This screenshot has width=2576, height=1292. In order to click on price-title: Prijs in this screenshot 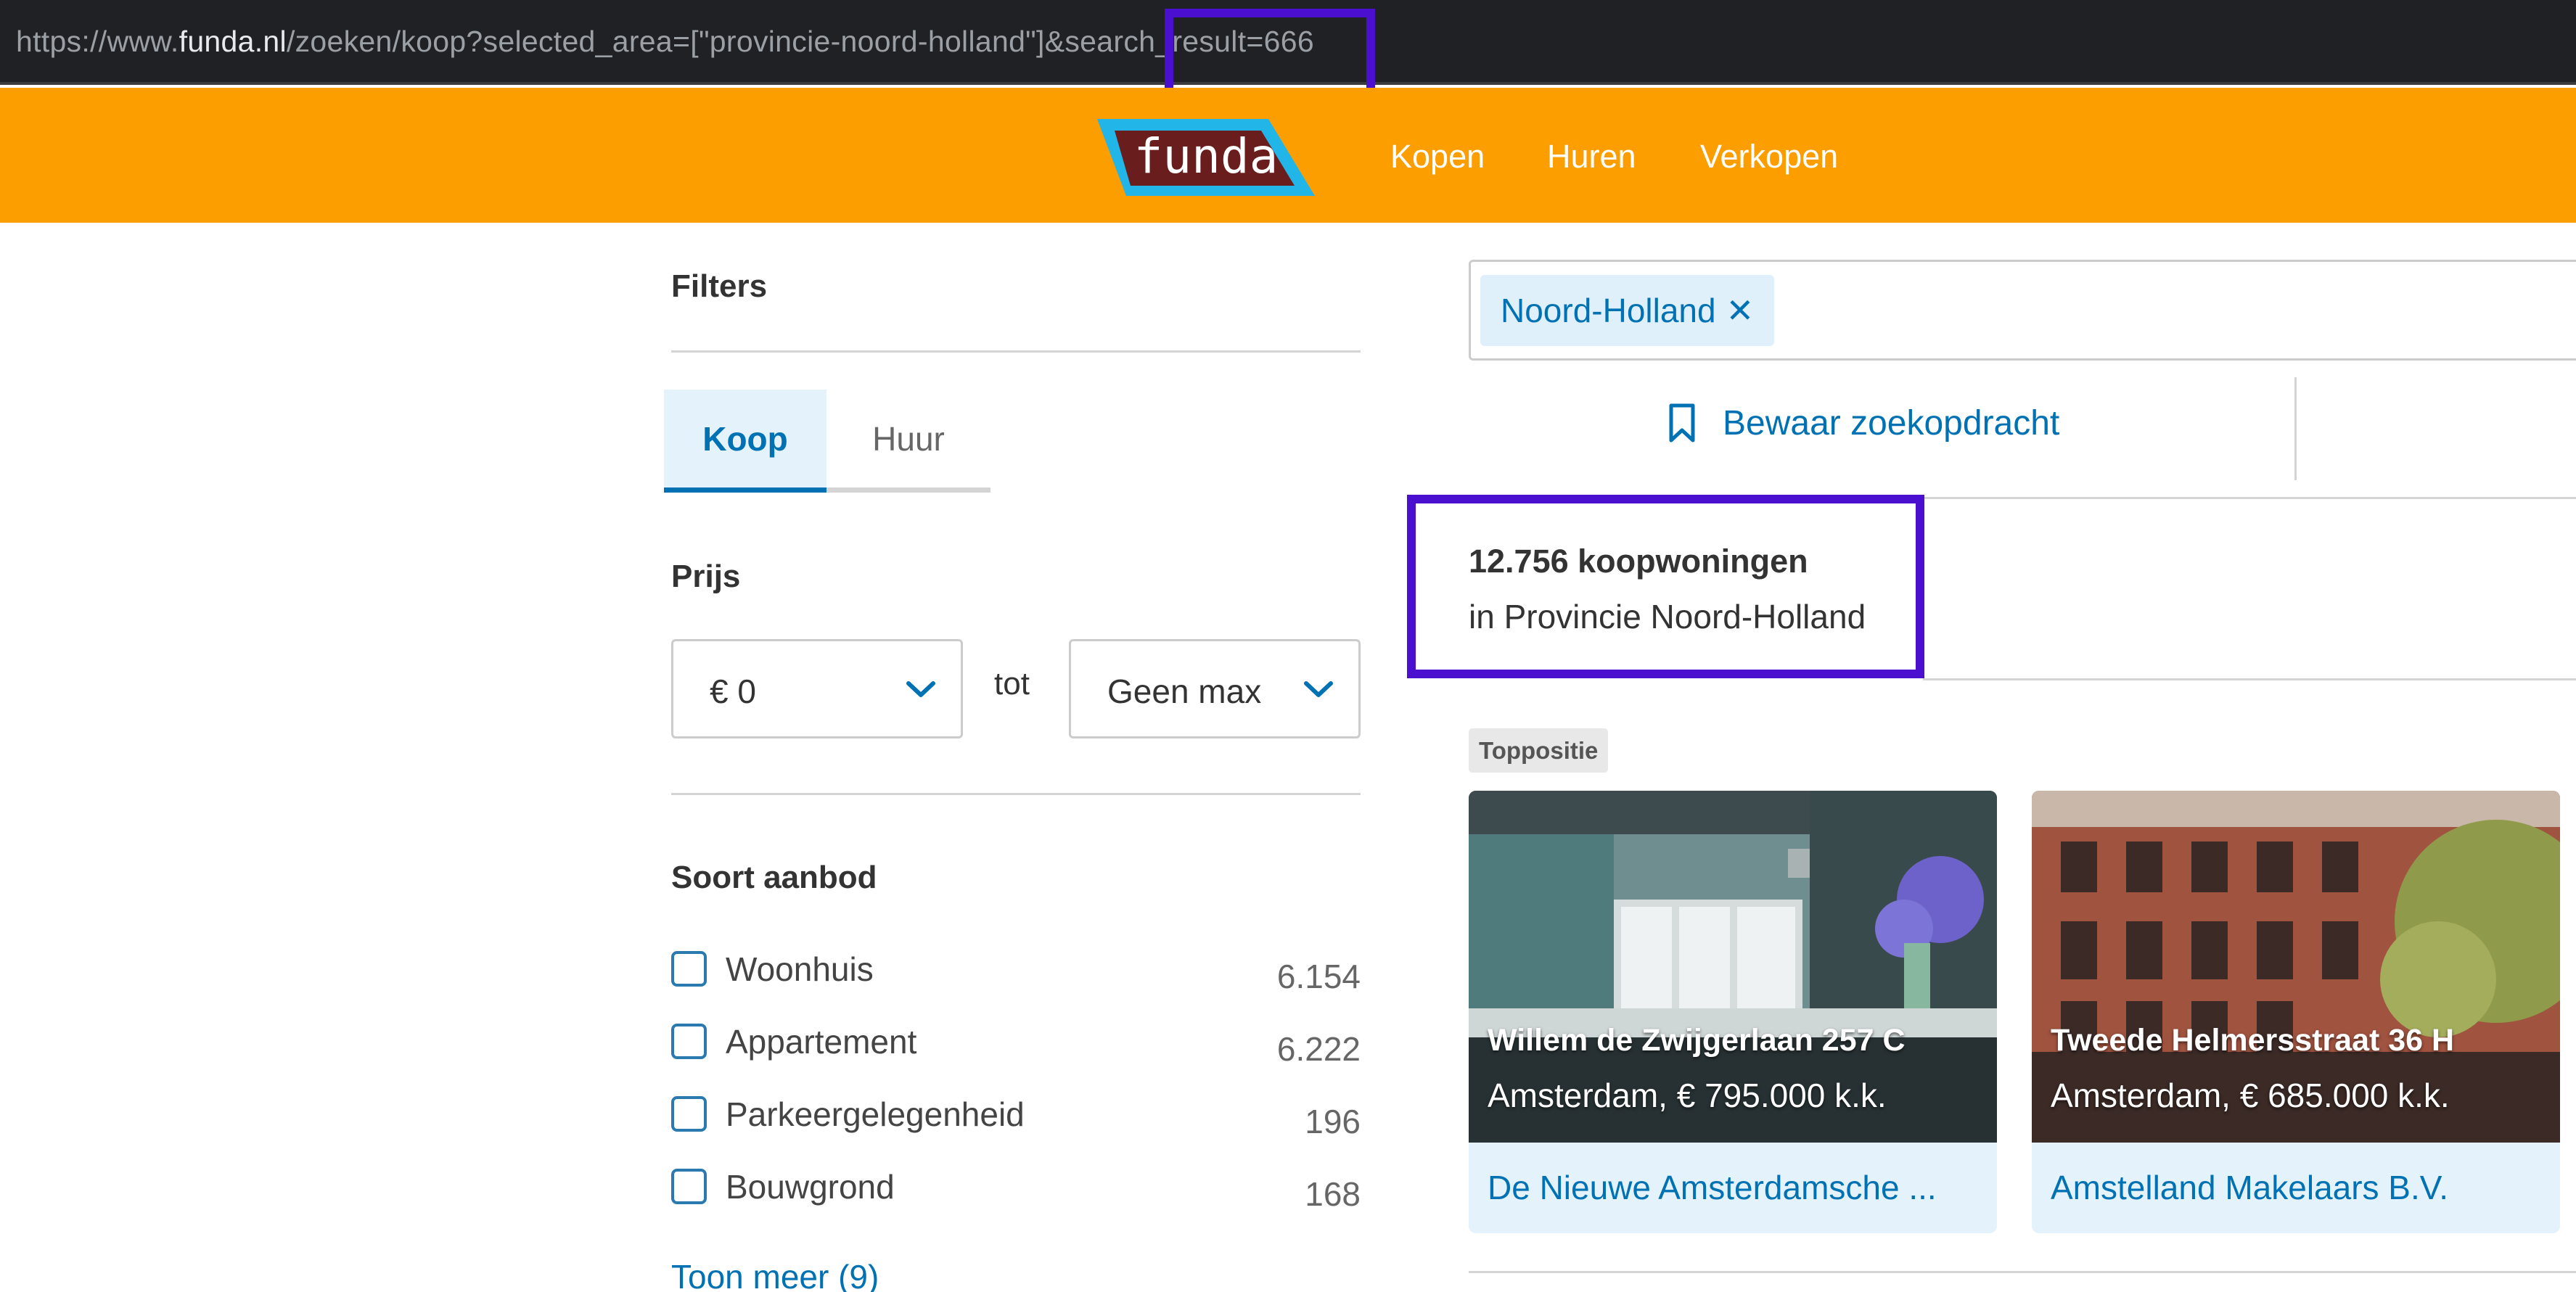, I will do `click(706, 576)`.